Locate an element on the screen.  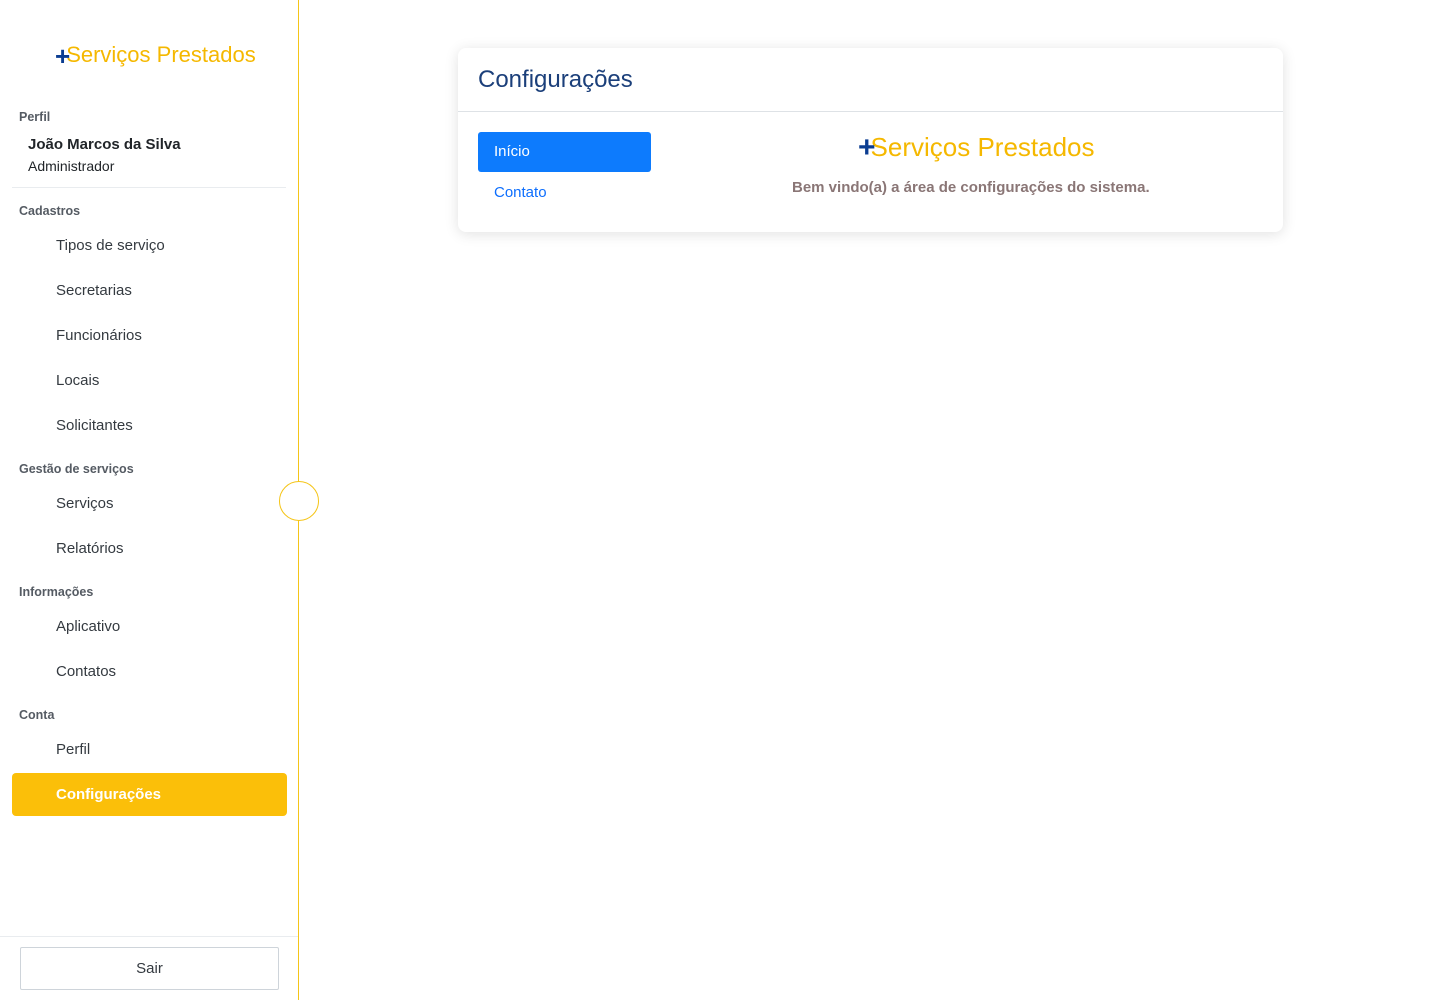
sidebar-item-locais: Locais is located at coordinates (77, 380).